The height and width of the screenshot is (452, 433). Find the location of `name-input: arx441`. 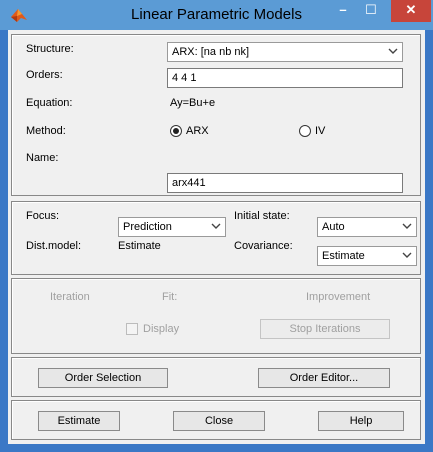

name-input: arx441 is located at coordinates (285, 183).